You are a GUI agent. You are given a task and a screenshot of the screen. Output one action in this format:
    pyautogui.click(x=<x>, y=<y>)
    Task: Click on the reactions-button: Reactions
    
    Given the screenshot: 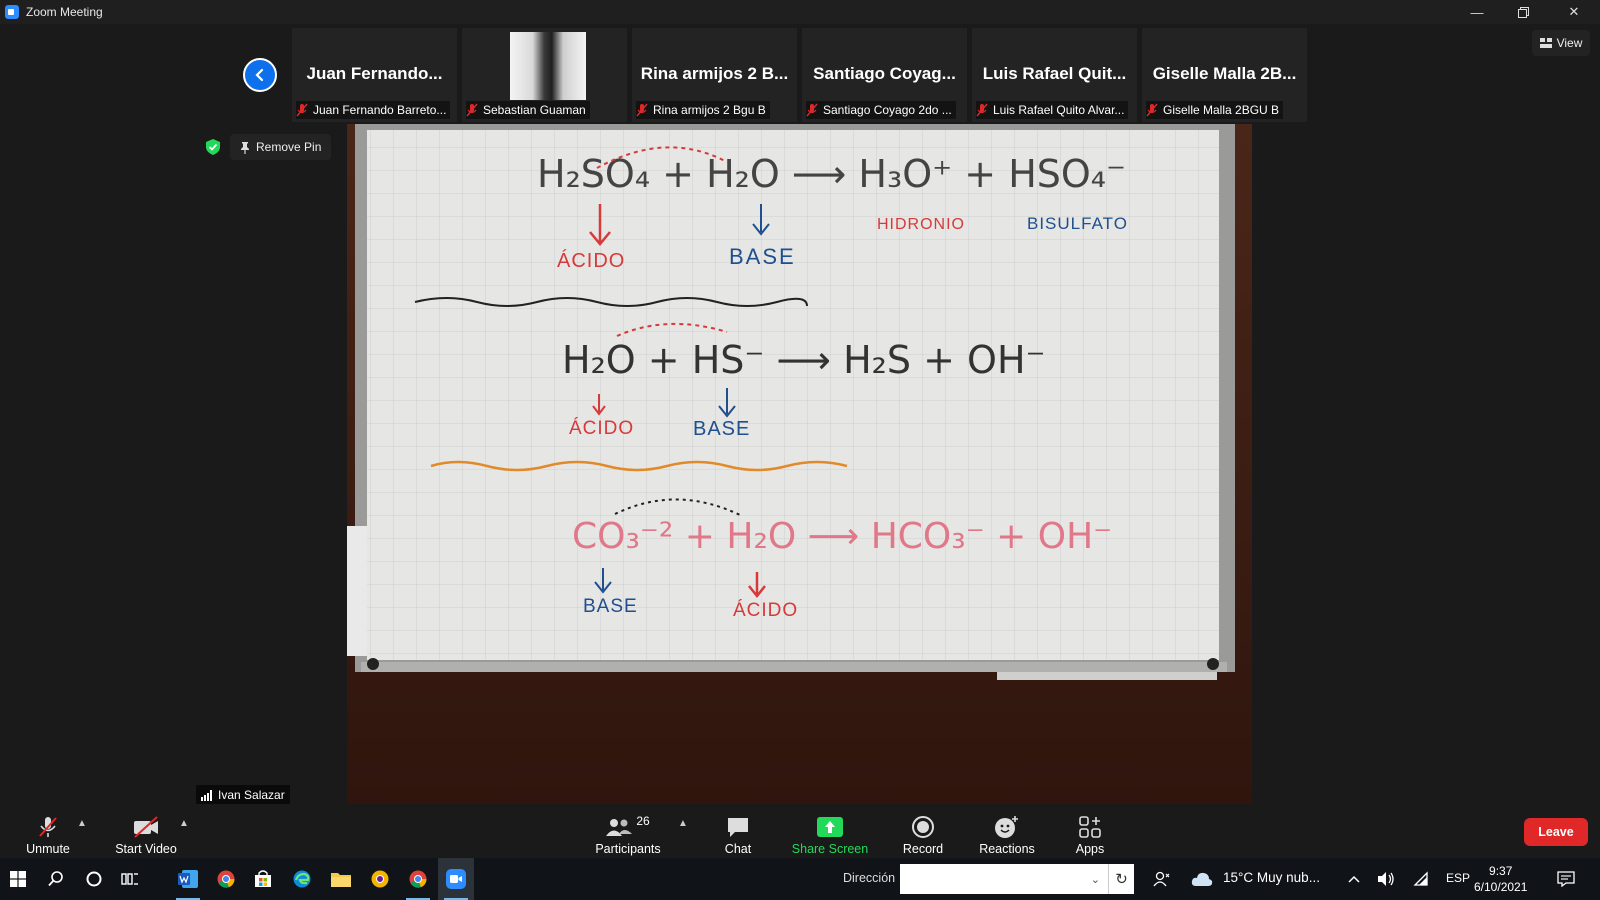 What is the action you would take?
    pyautogui.click(x=1007, y=832)
    